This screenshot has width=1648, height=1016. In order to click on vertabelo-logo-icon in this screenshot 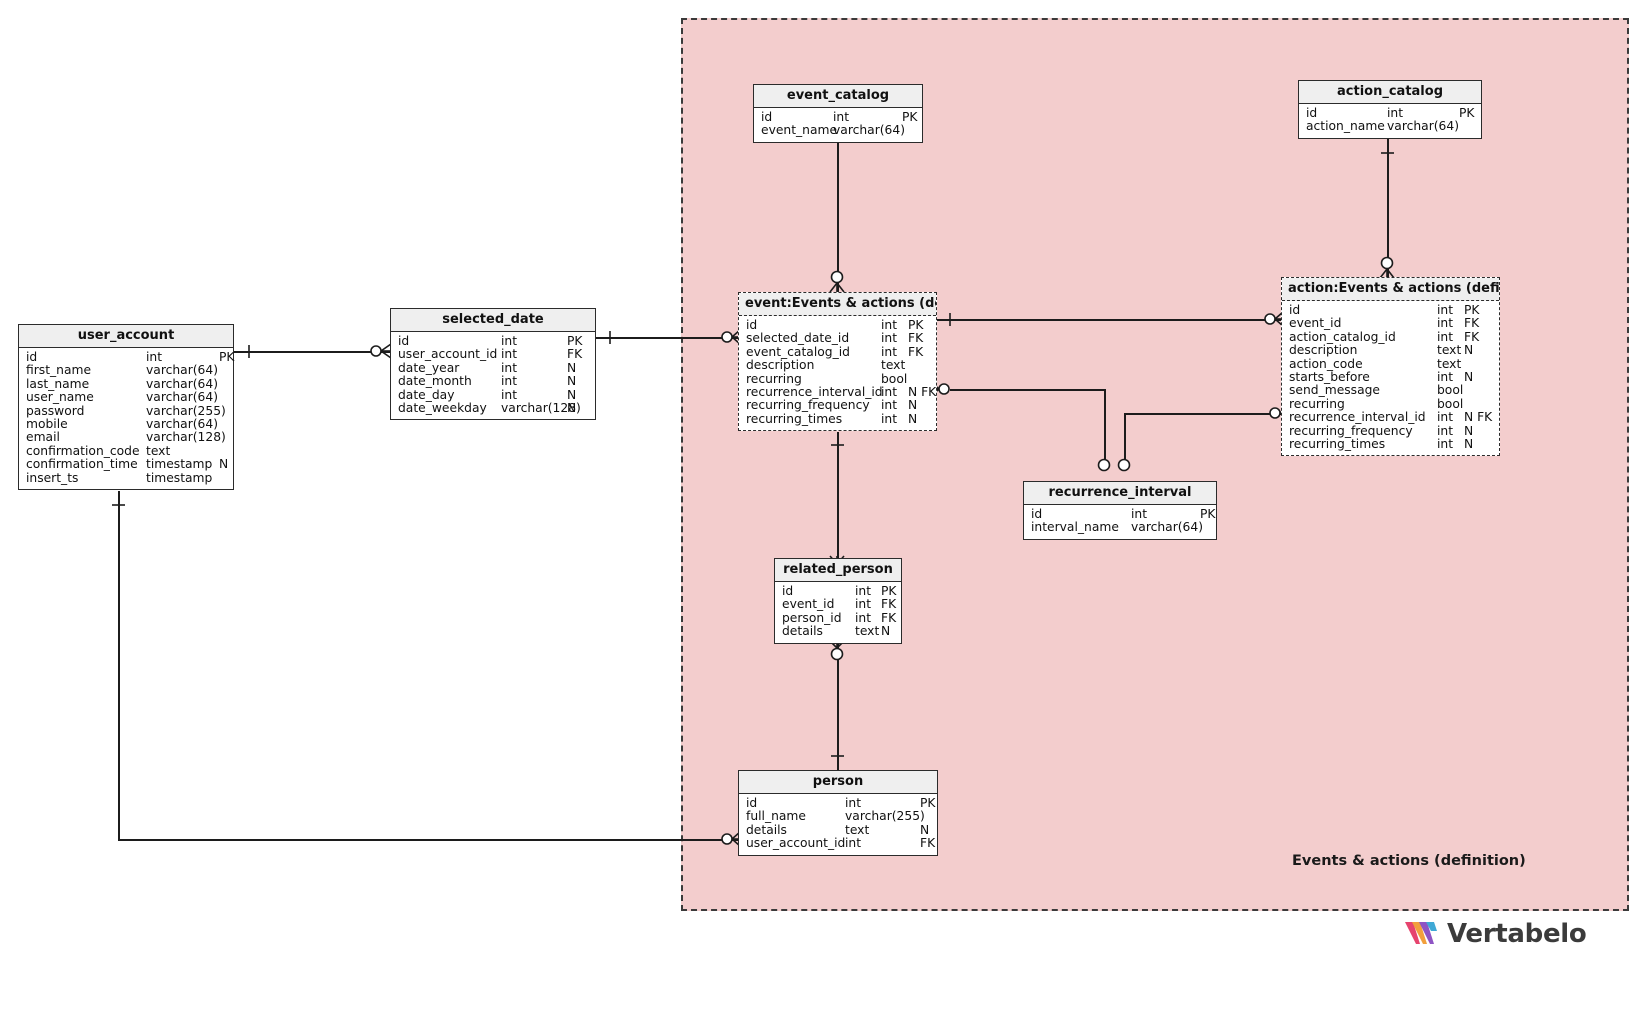, I will do `click(1421, 933)`.